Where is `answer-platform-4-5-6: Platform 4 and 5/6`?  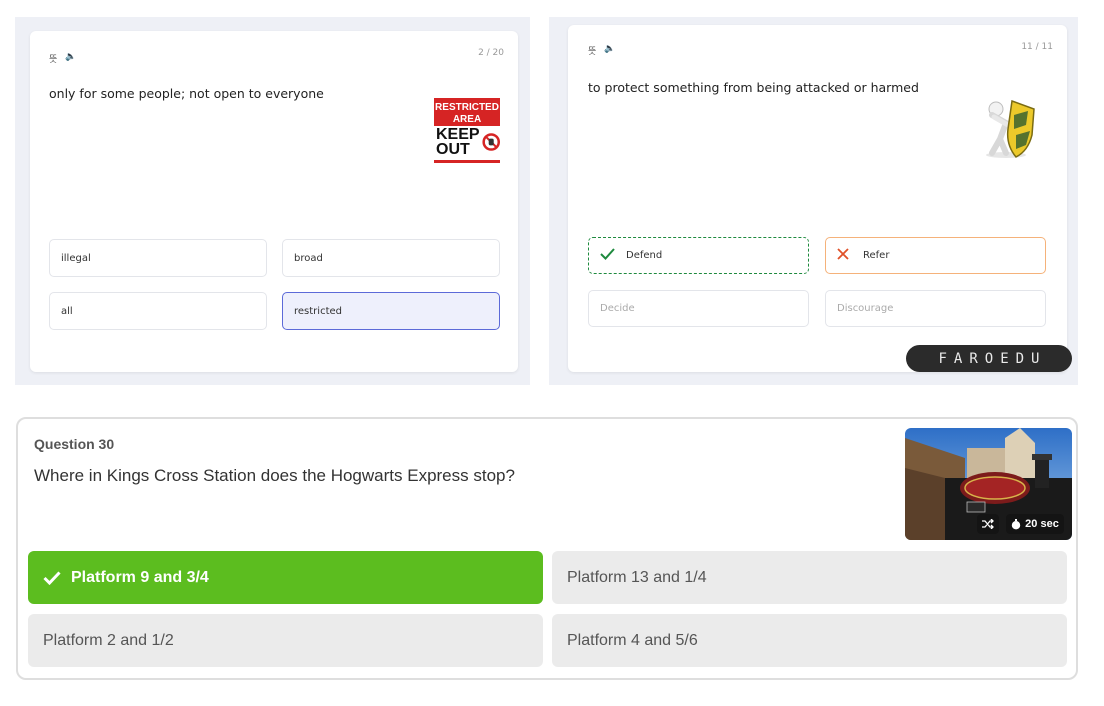 answer-platform-4-5-6: Platform 4 and 5/6 is located at coordinates (809, 640).